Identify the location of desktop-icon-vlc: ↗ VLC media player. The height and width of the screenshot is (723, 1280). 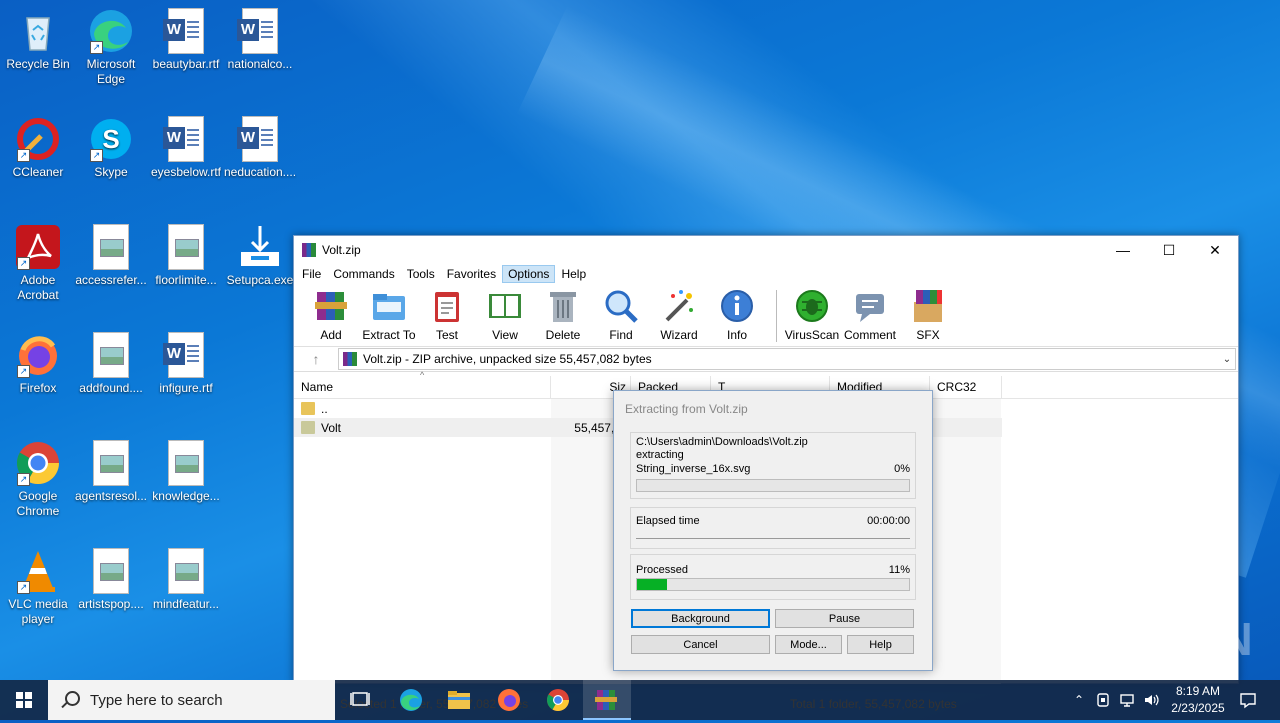
(38, 587).